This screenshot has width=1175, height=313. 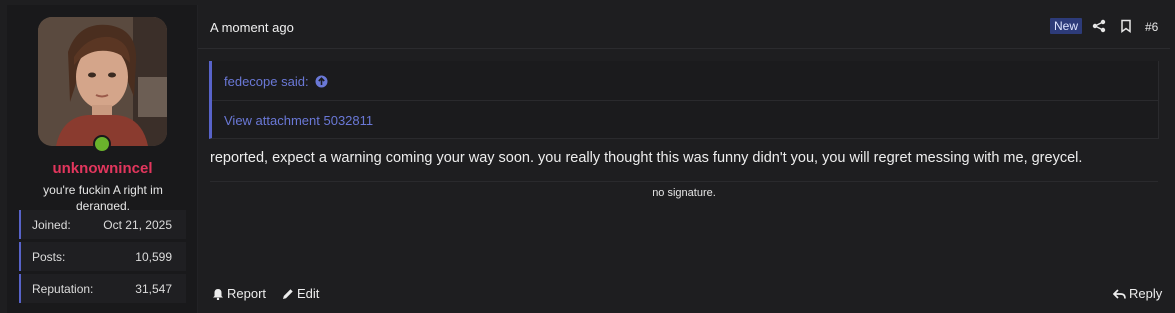 What do you see at coordinates (308, 293) in the screenshot?
I see `edit-label: Edit` at bounding box center [308, 293].